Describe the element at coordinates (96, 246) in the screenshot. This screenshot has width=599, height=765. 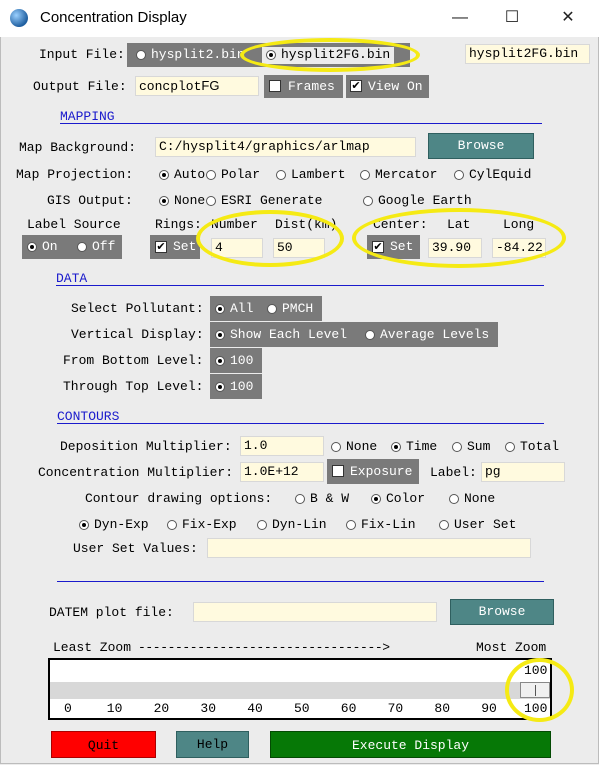
I see `label-source-off: Off` at that location.